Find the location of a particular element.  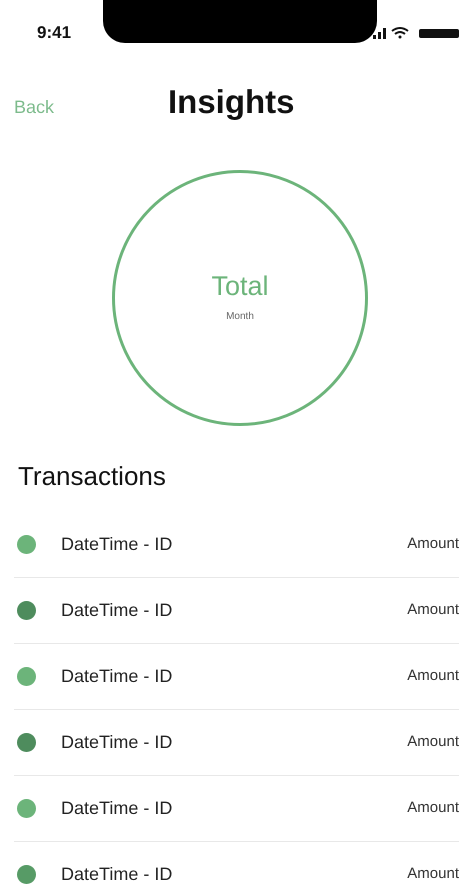

page-title: Insights is located at coordinates (231, 102).